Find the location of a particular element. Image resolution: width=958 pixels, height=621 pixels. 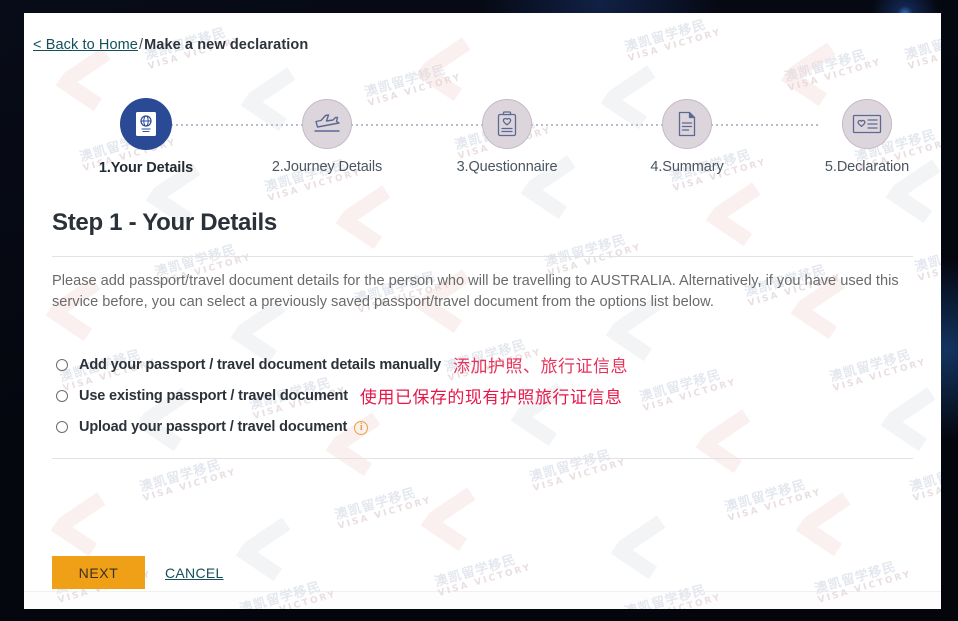

clipboard-icon is located at coordinates (507, 124).